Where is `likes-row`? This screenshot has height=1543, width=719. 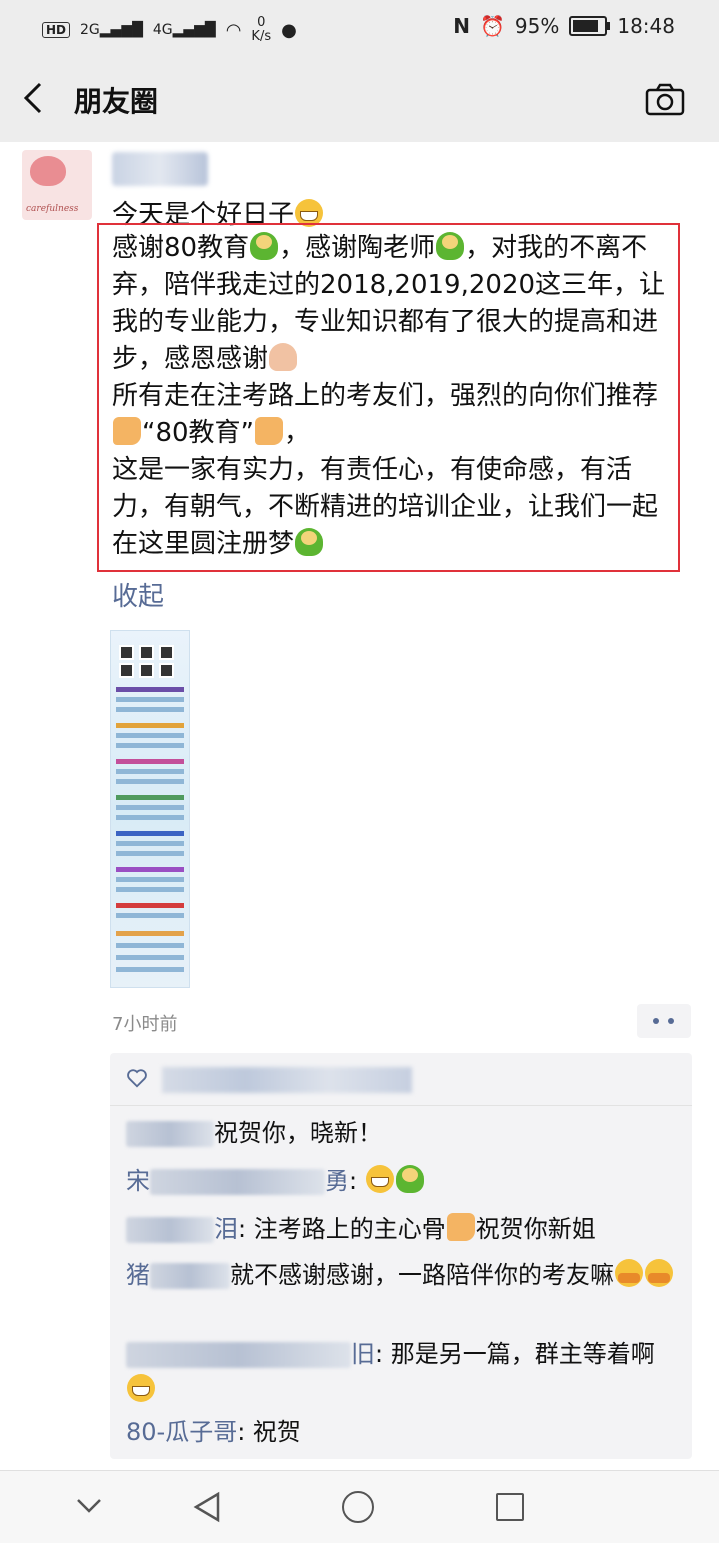
likes-row is located at coordinates (401, 1079).